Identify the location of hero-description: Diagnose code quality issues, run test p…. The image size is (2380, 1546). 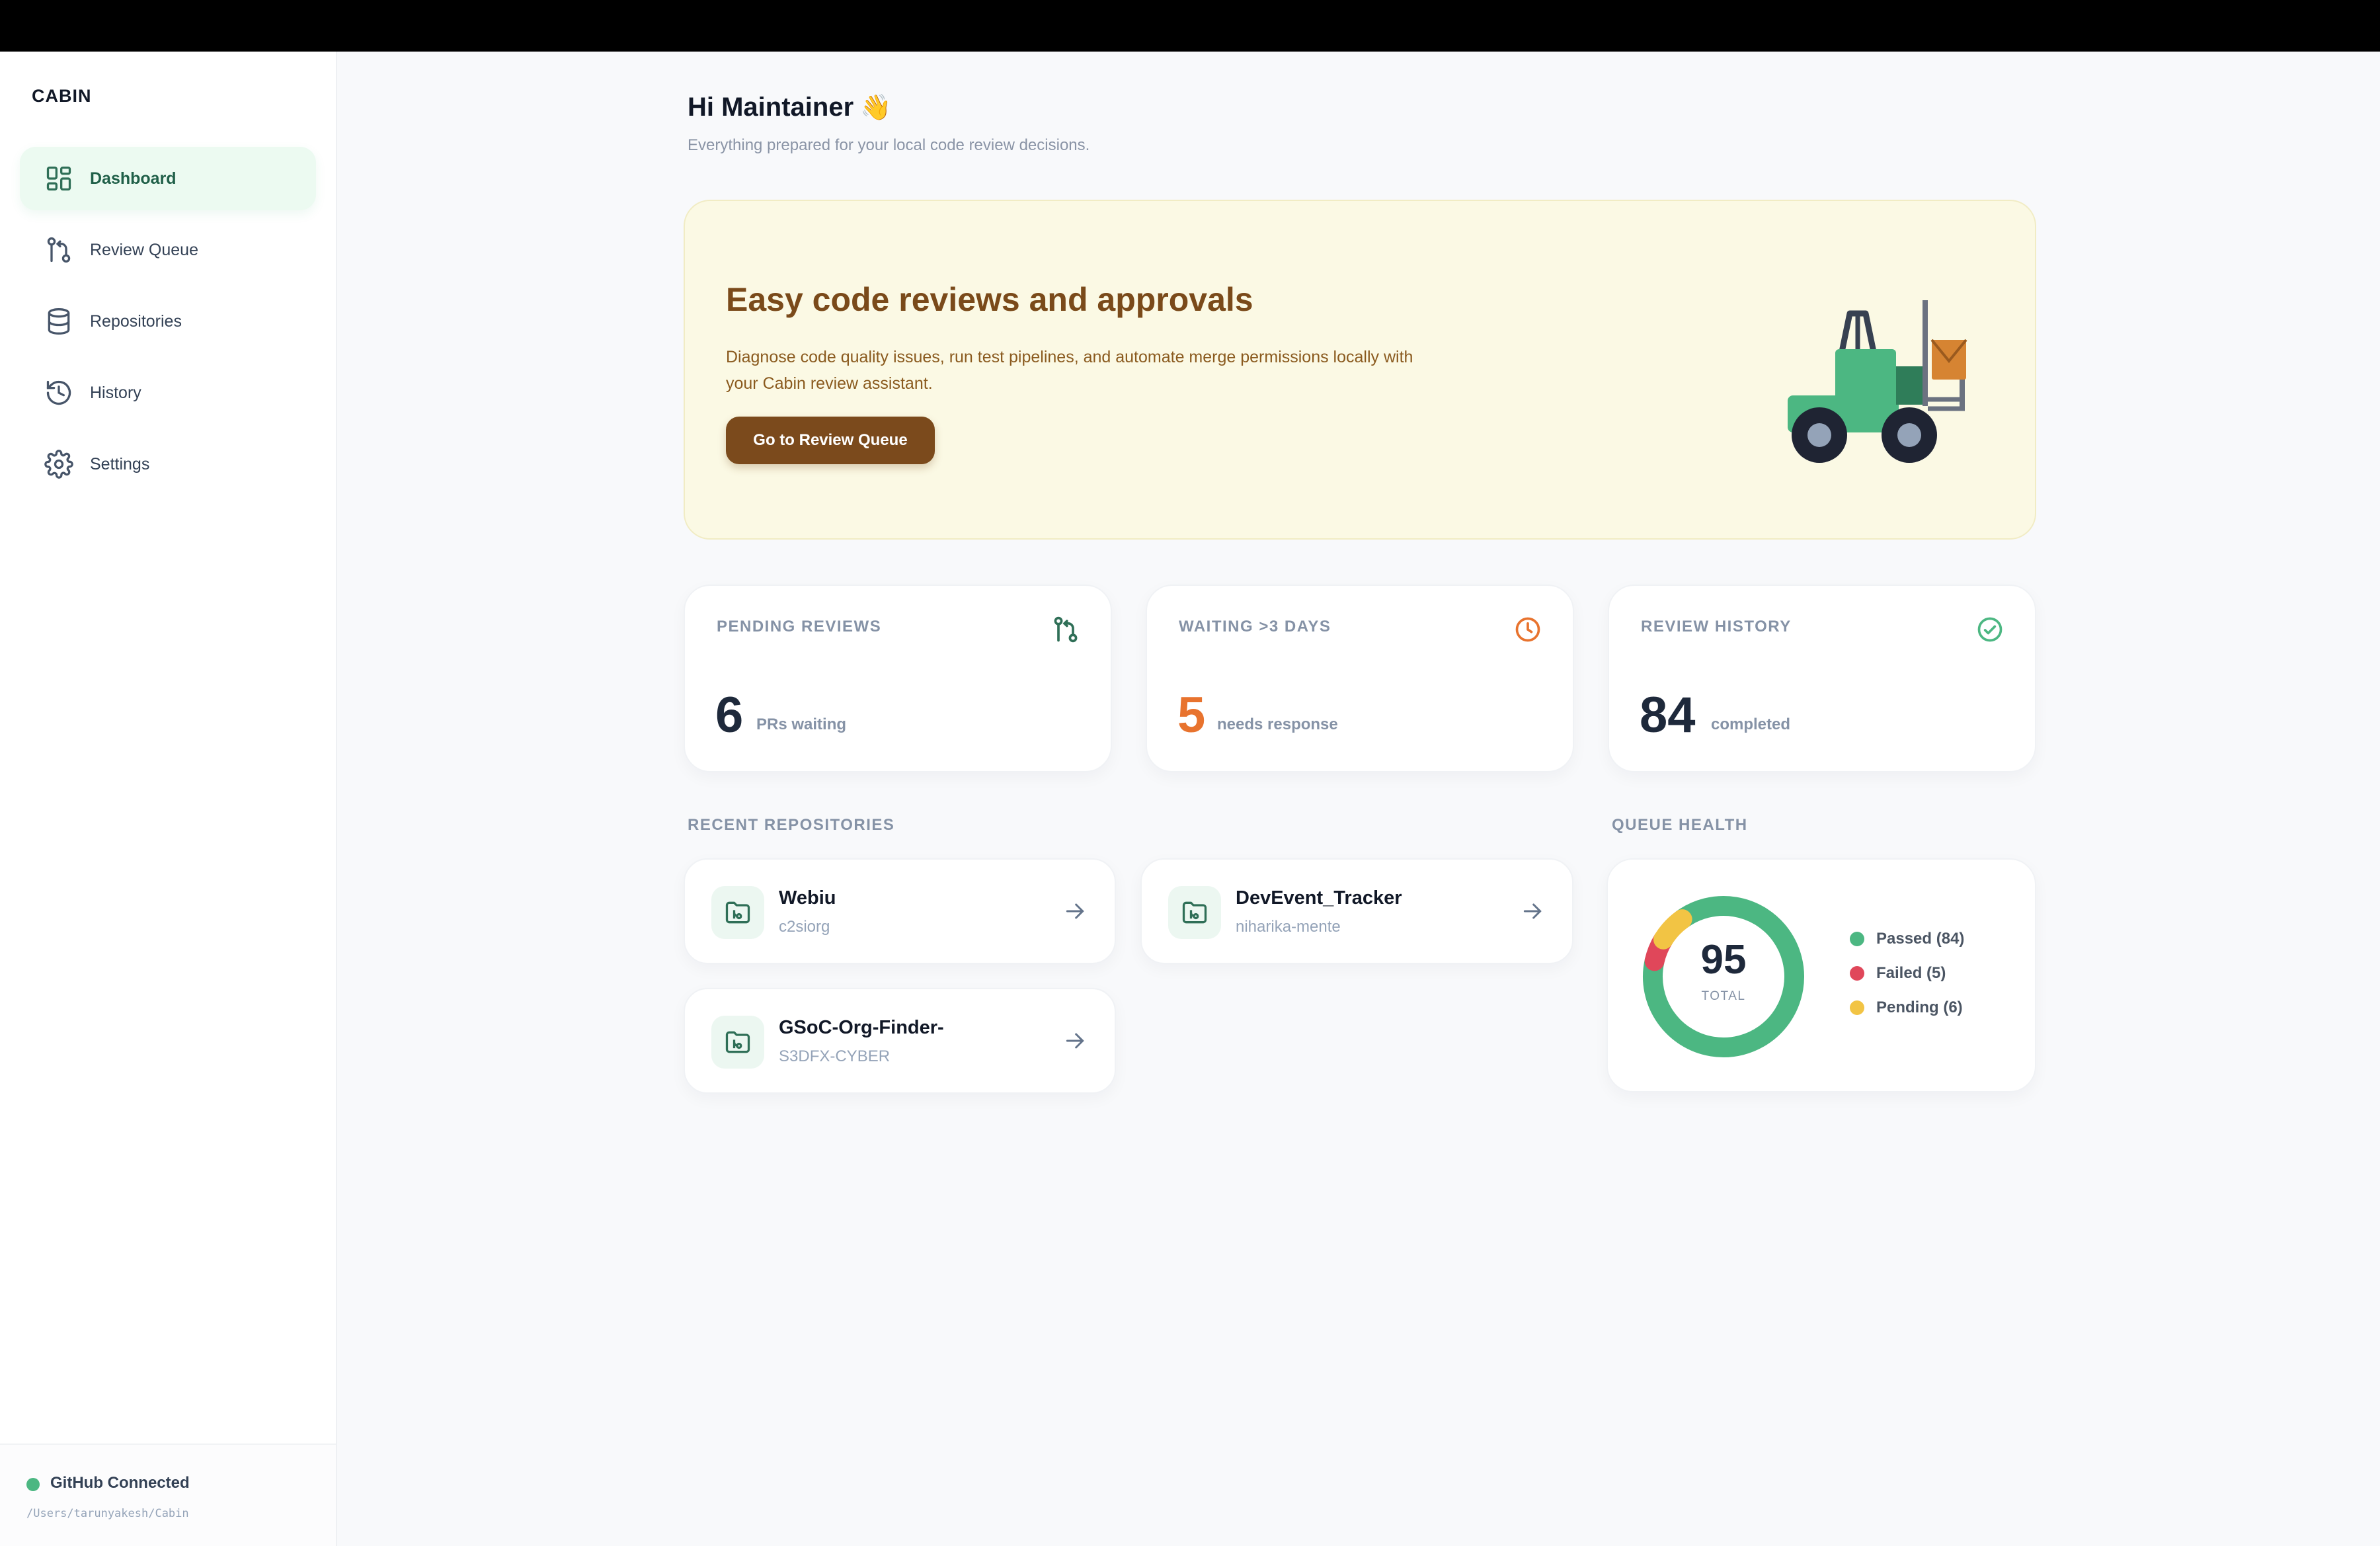
(1069, 370).